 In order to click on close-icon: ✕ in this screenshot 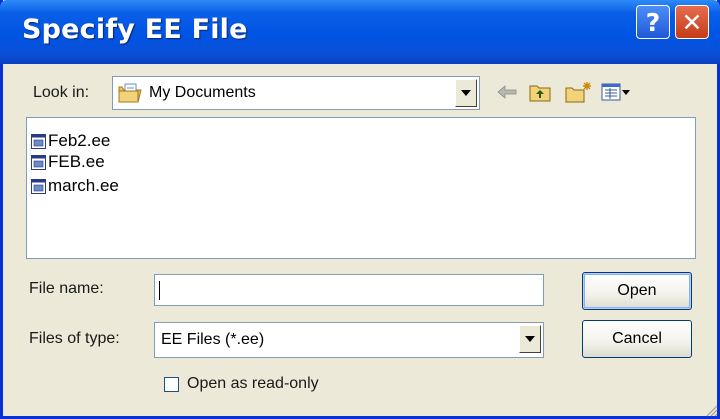, I will do `click(692, 22)`.